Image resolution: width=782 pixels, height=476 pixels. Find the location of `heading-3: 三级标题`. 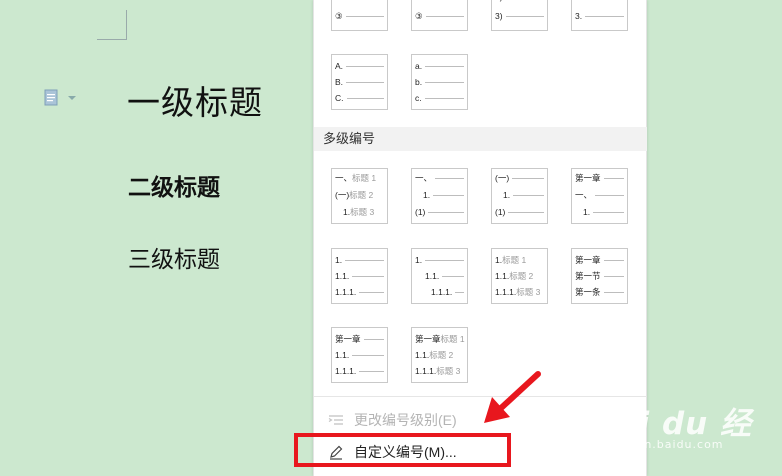

heading-3: 三级标题 is located at coordinates (174, 260).